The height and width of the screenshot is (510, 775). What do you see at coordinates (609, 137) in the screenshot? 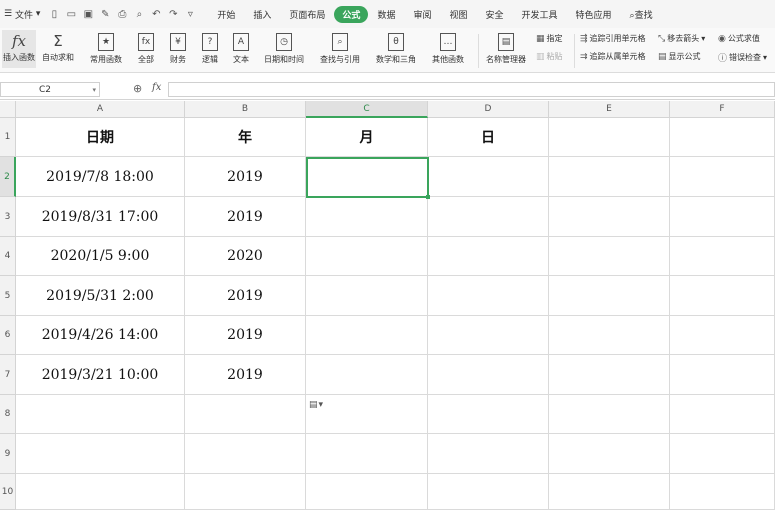
I see `cell-e1` at bounding box center [609, 137].